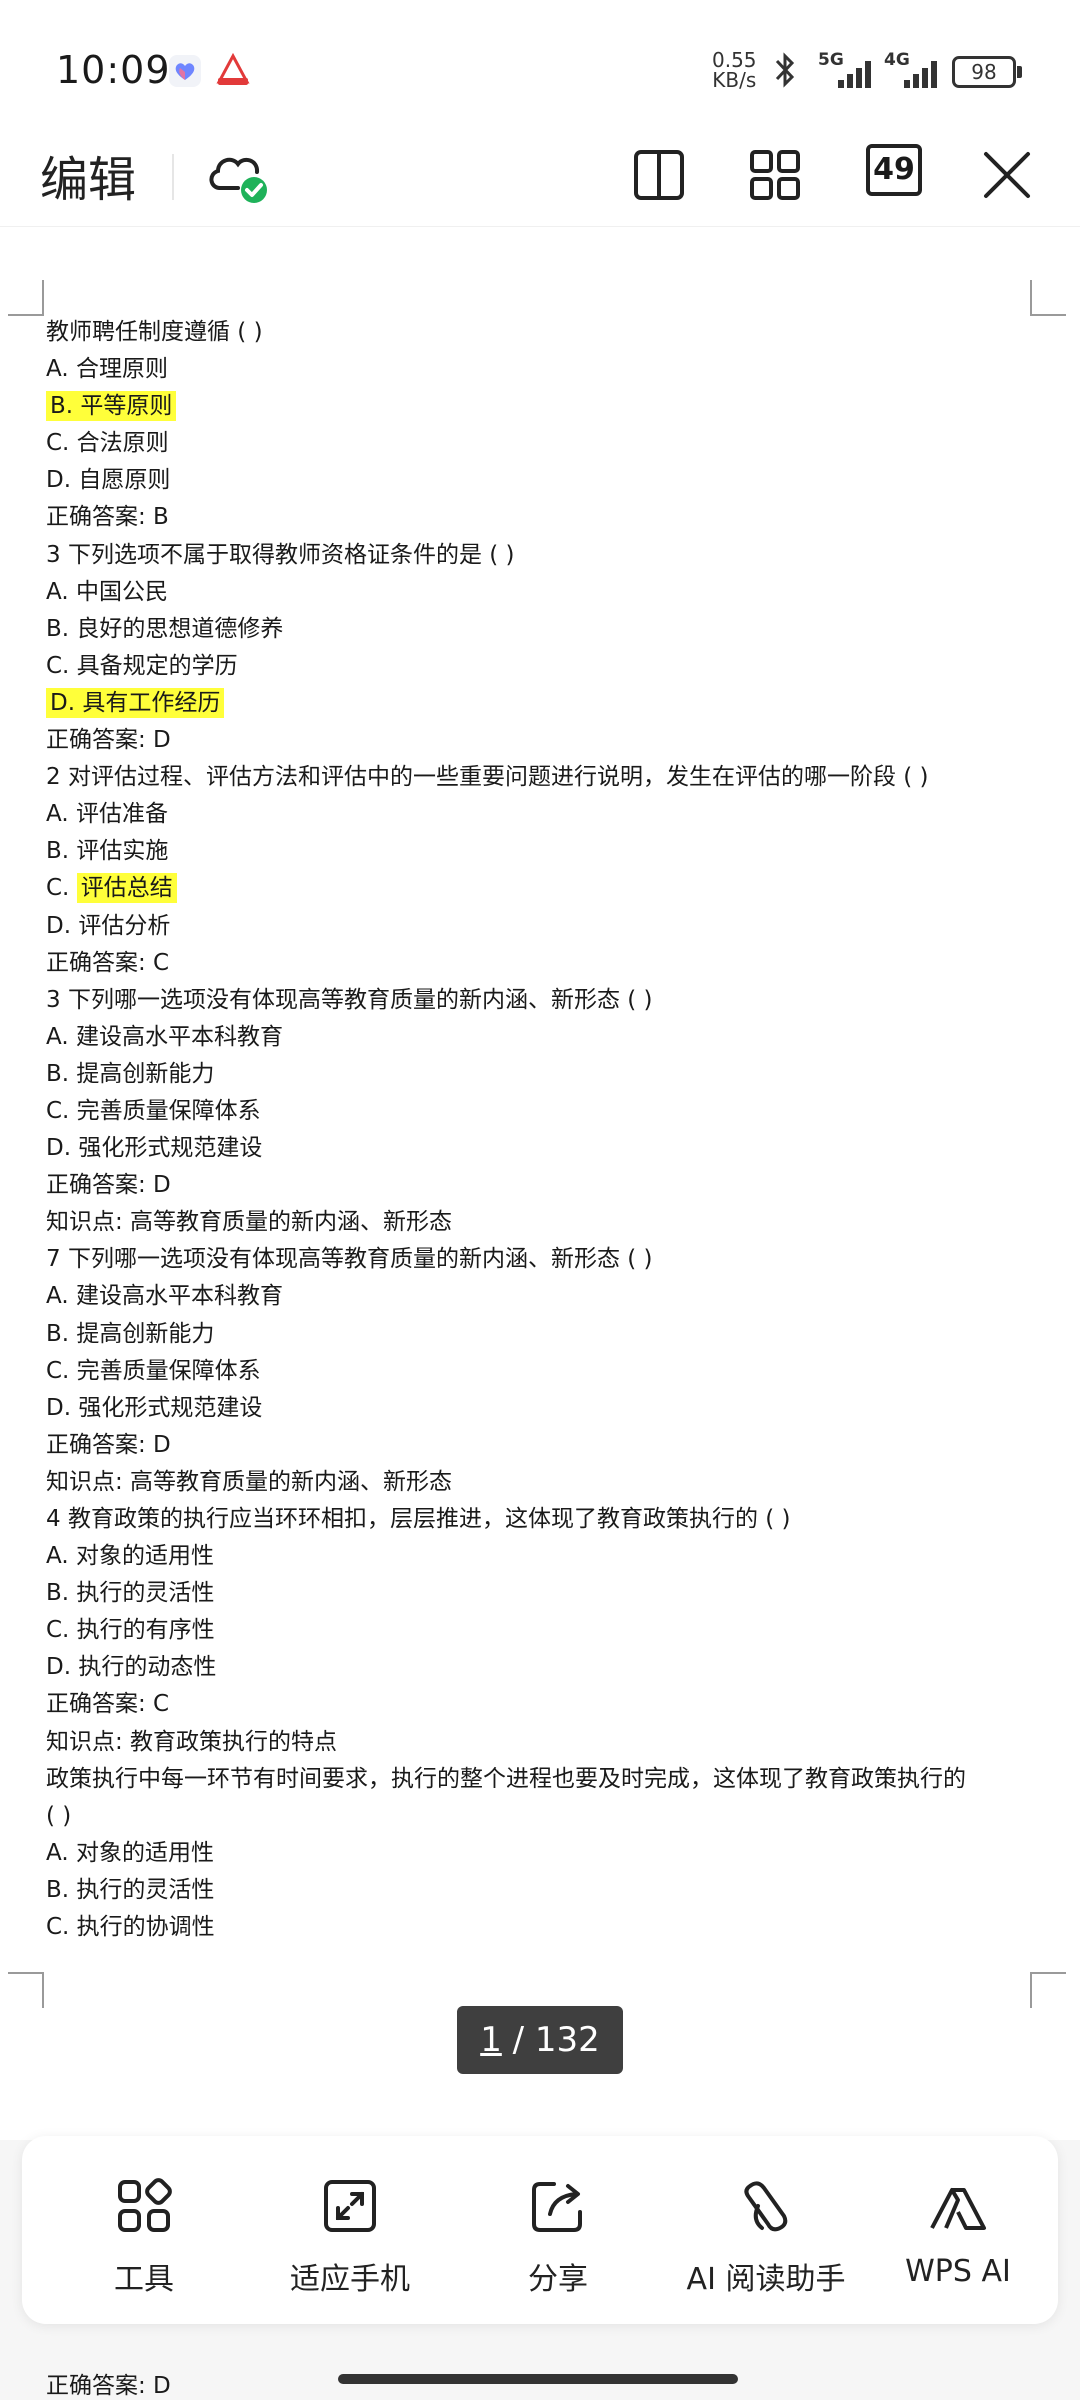  I want to click on page-indicator: 1 / 132, so click(540, 2040).